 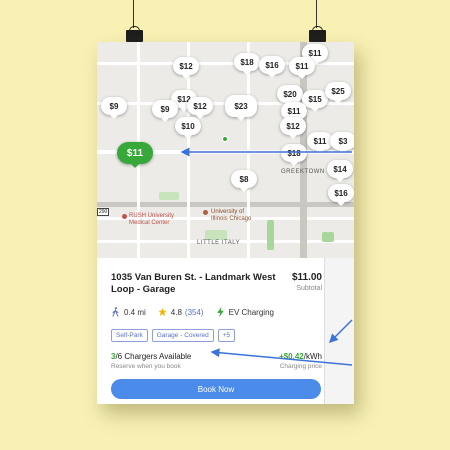 I want to click on price-pin: $23, so click(x=241, y=108).